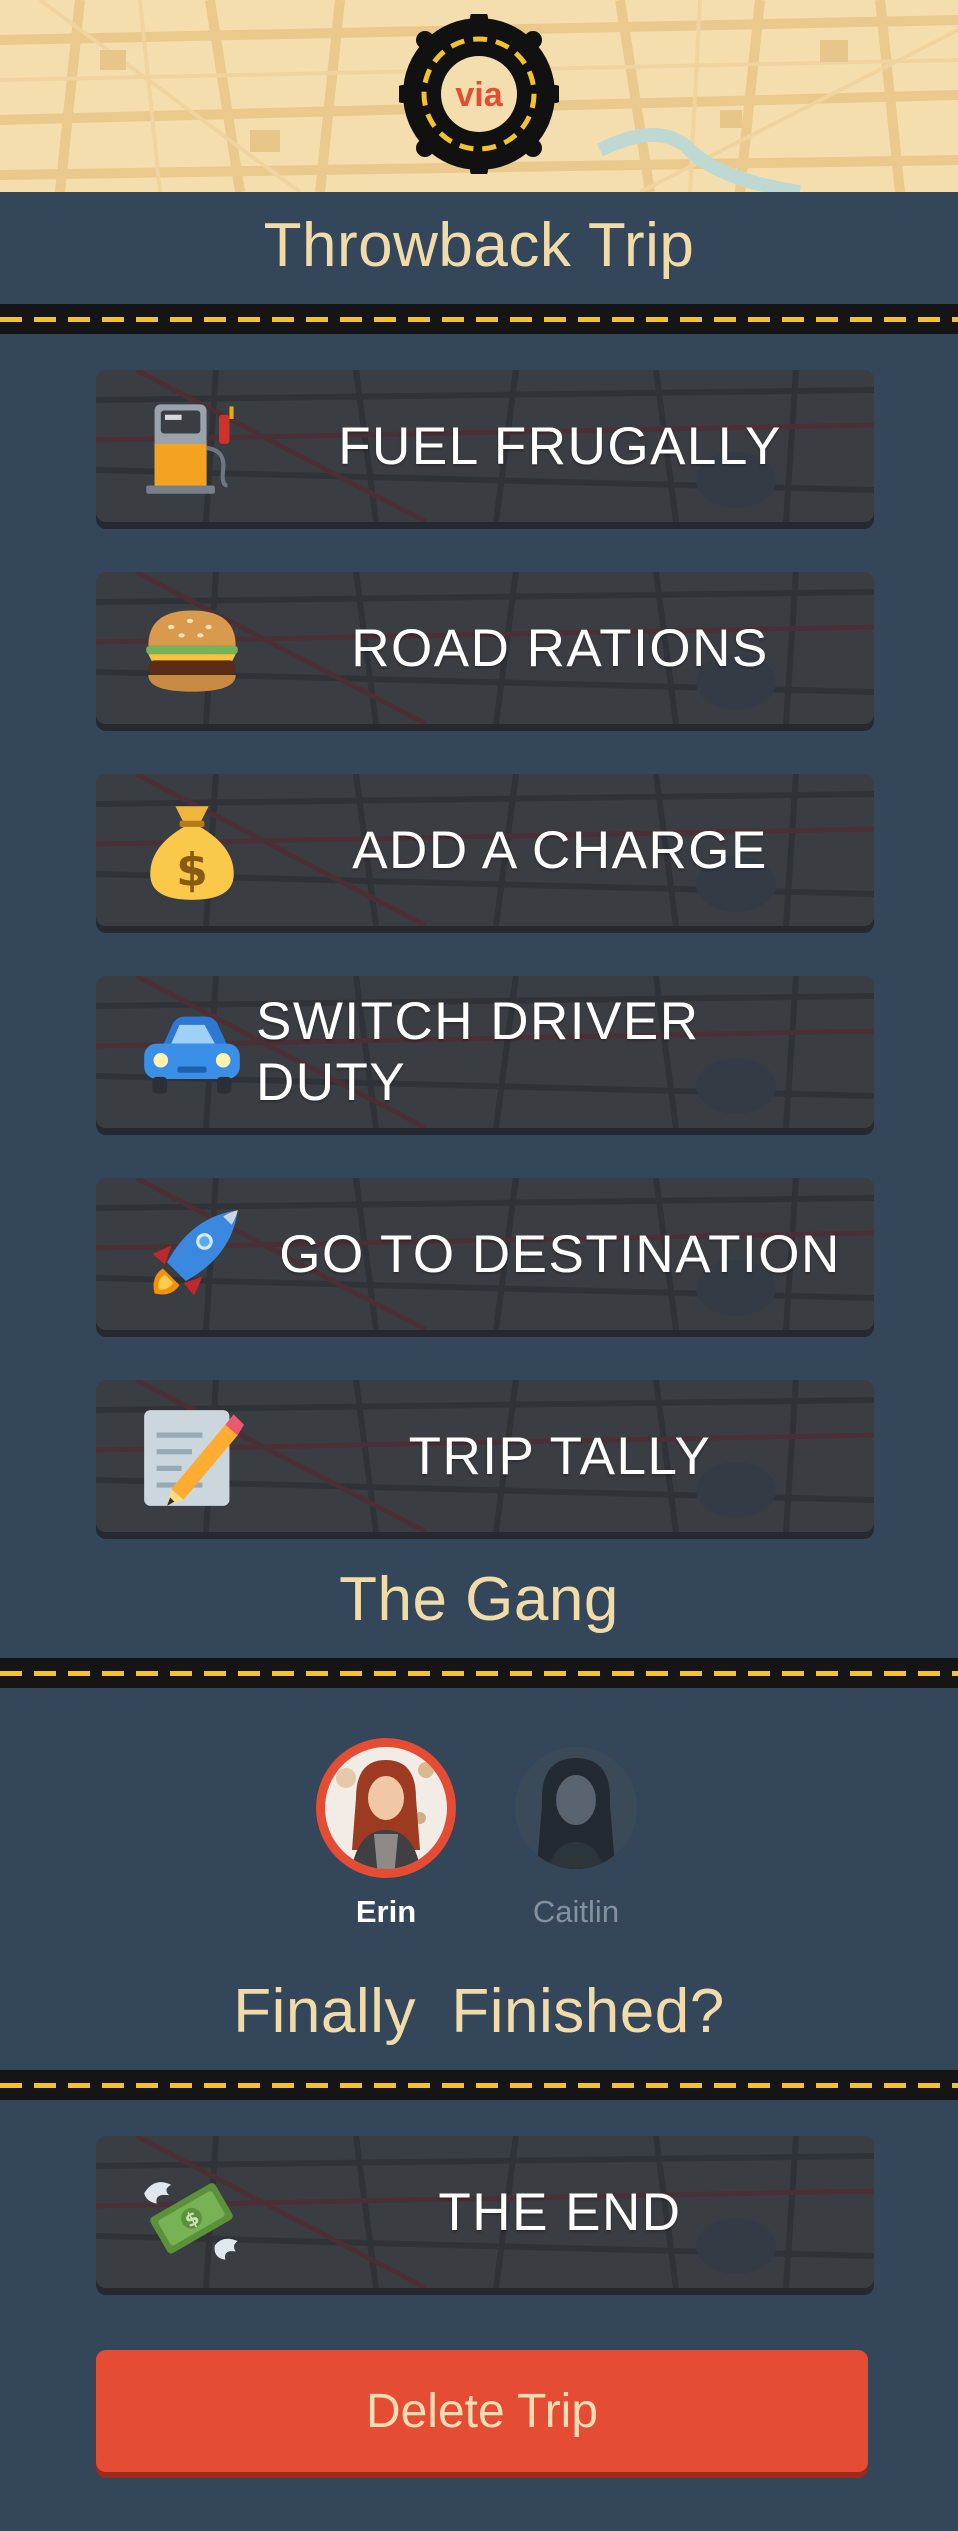 The height and width of the screenshot is (2531, 958). I want to click on the-end-label: THE END, so click(560, 2212).